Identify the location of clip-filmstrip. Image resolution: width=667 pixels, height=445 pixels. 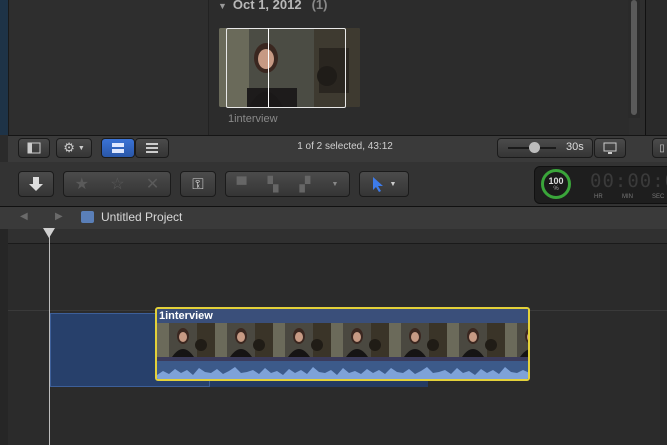
(342, 340).